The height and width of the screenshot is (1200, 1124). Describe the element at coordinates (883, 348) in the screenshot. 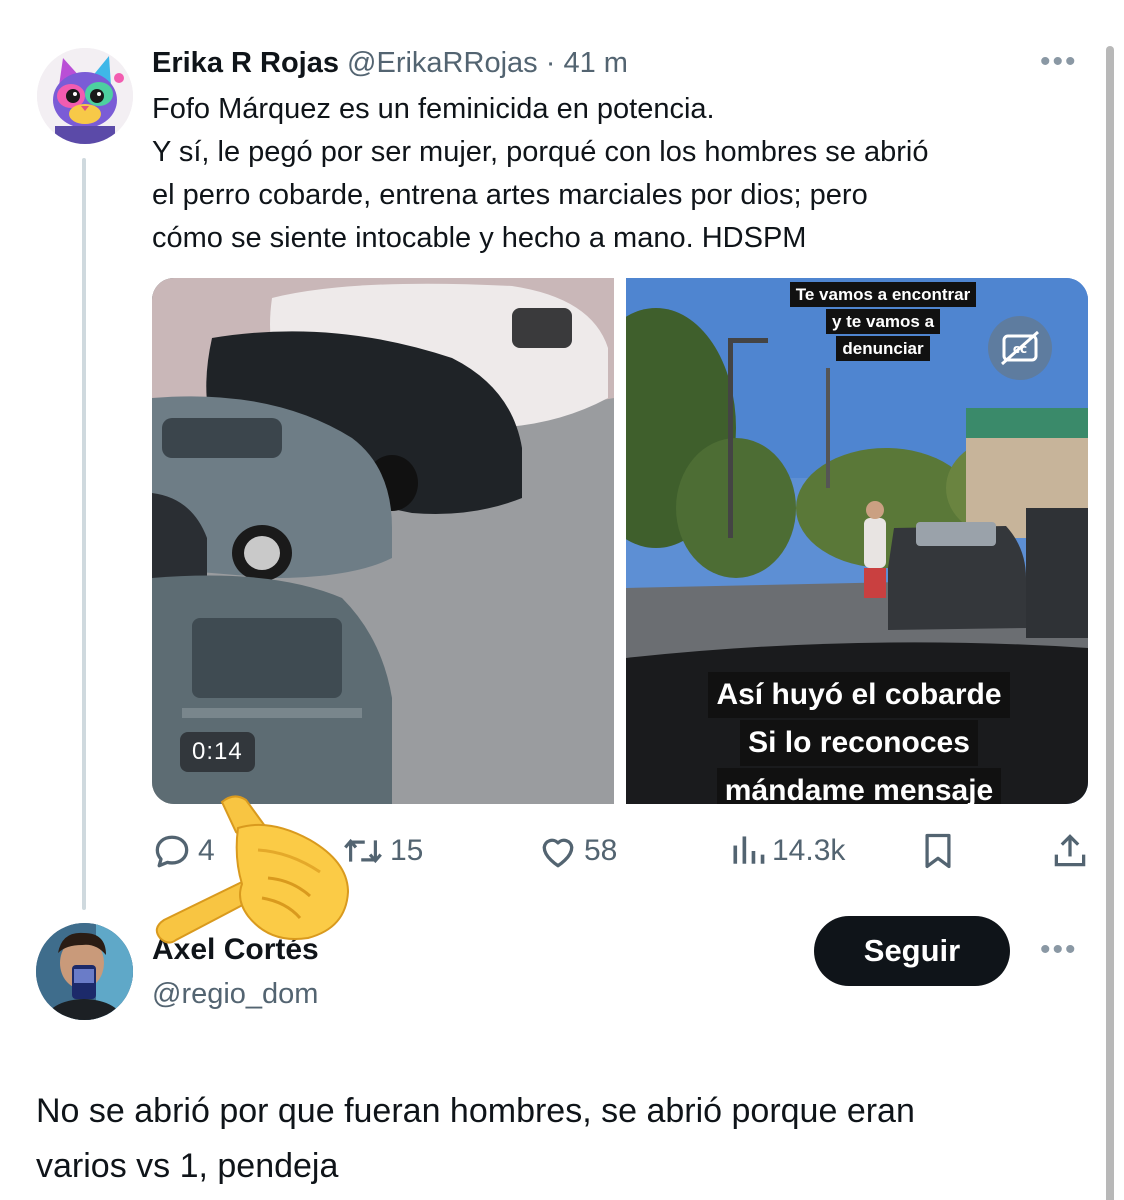

I see `caption-line: denunciar` at that location.